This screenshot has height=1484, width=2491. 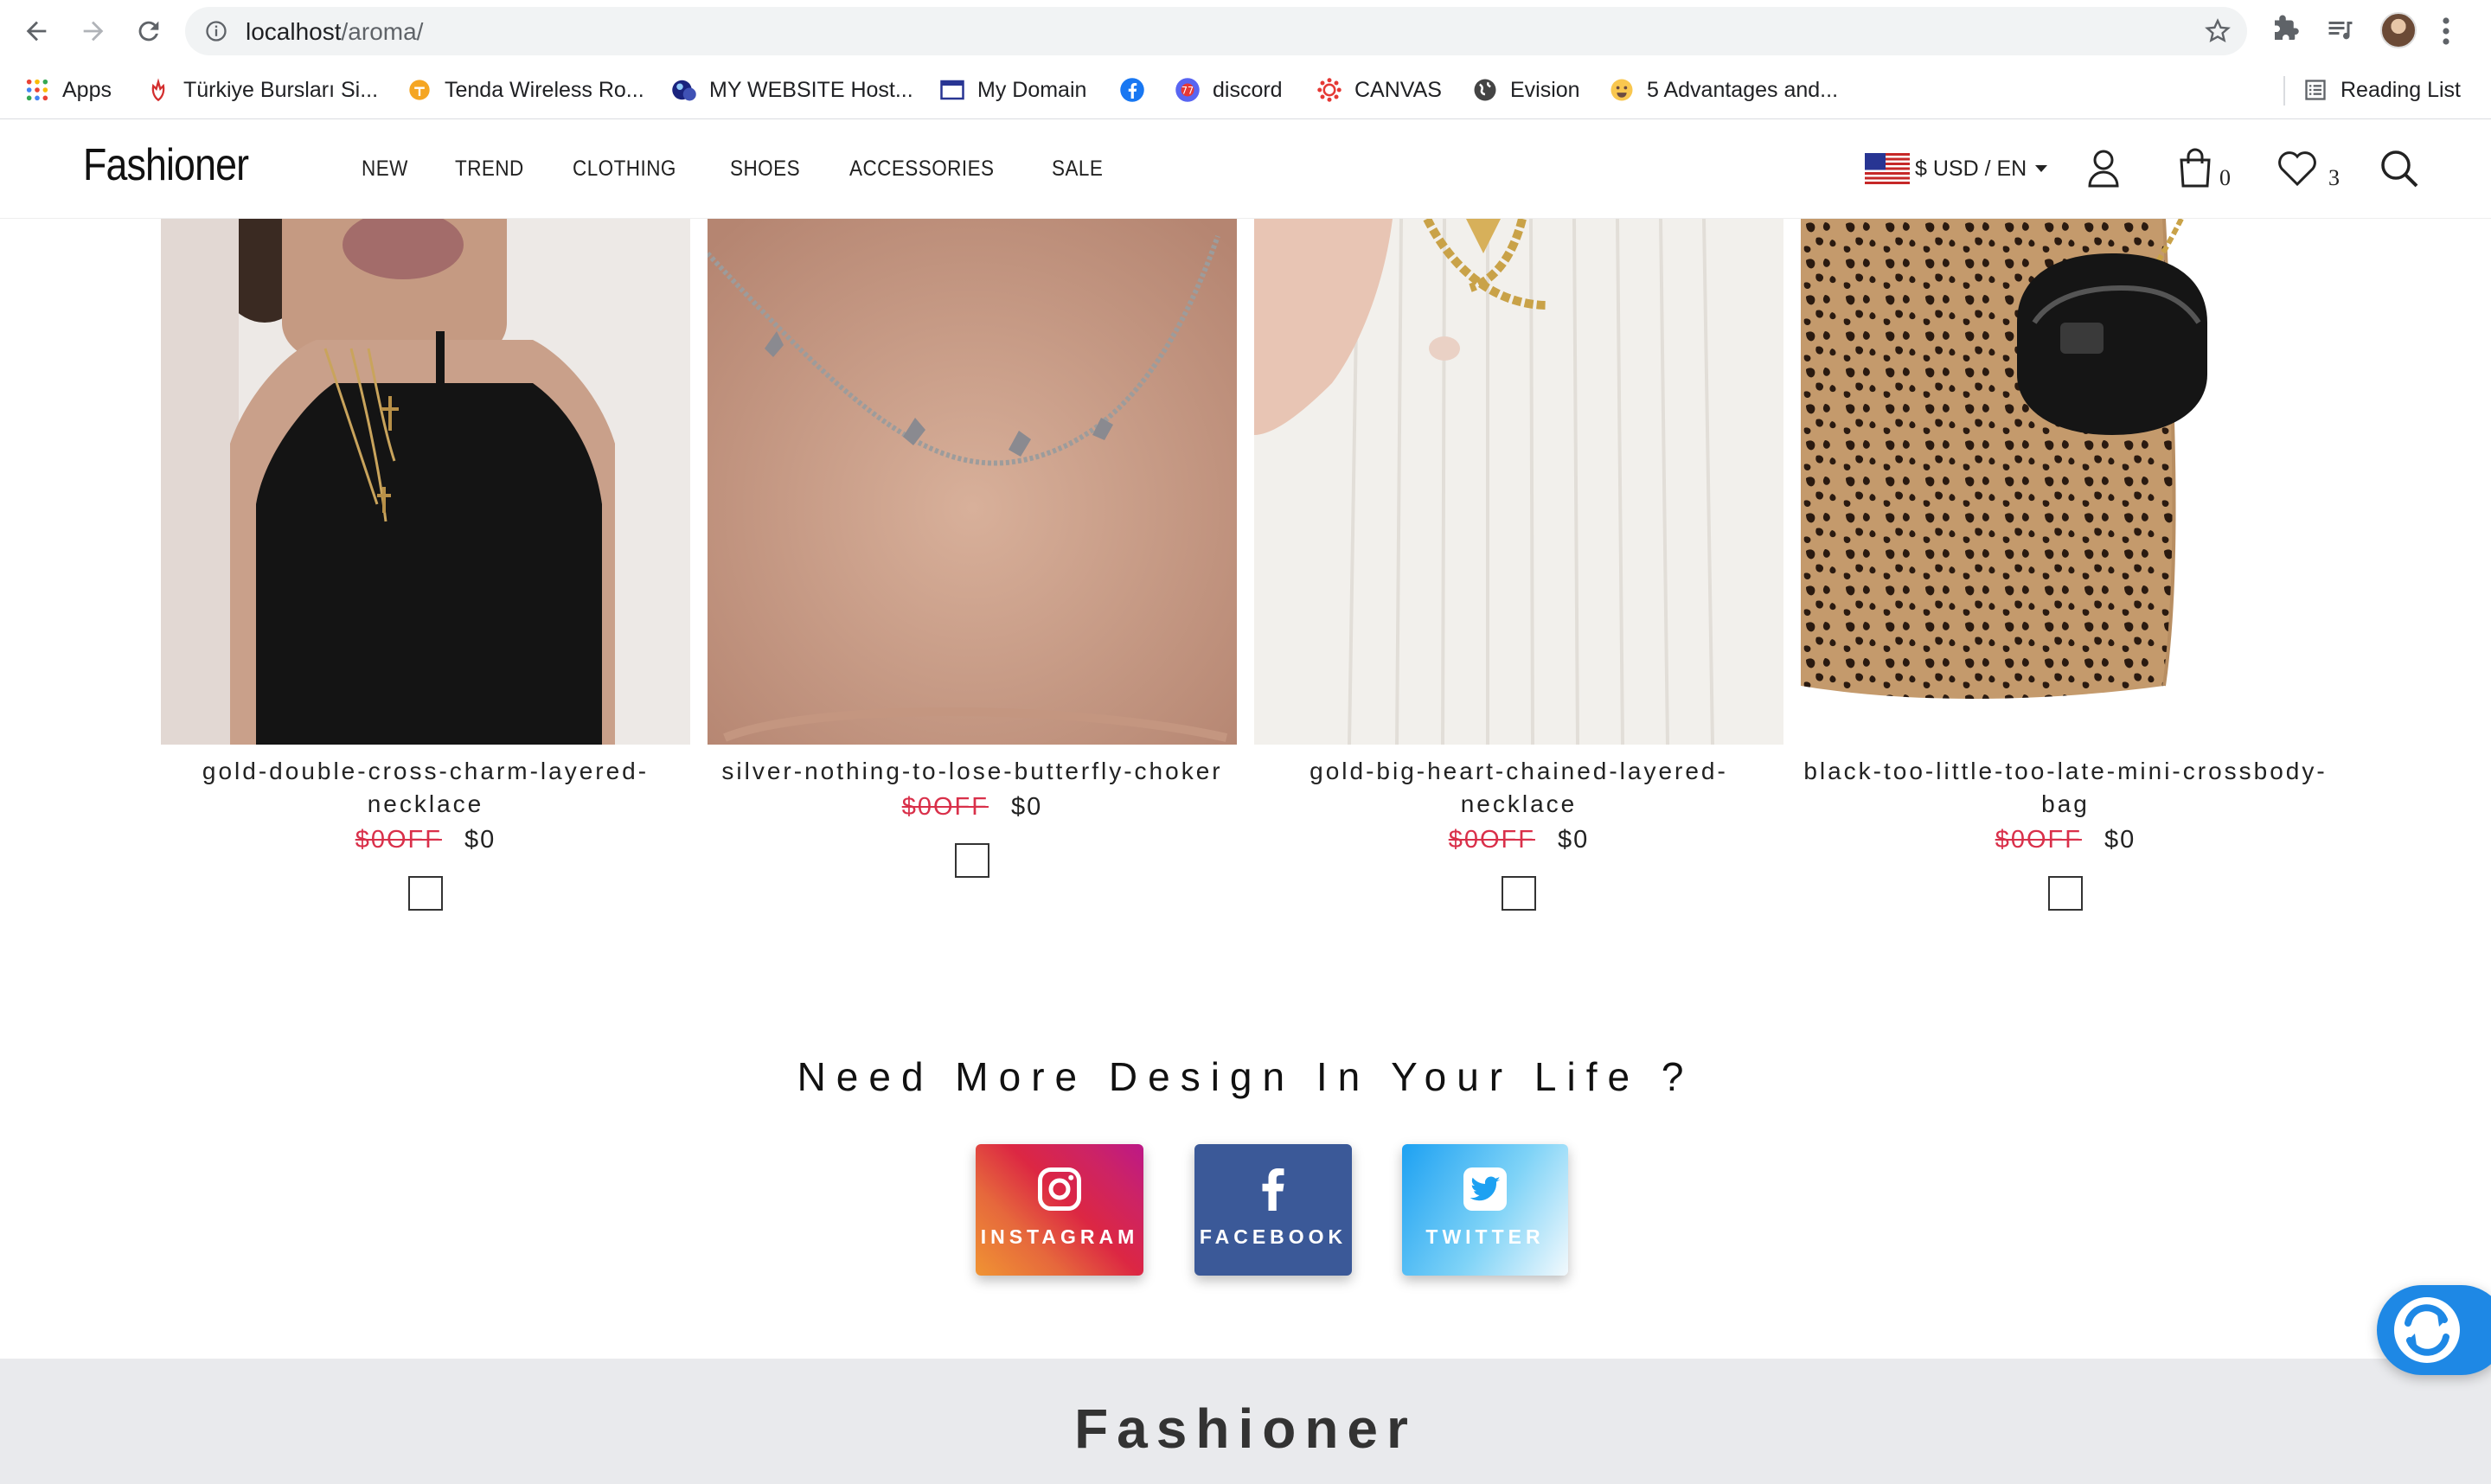 I want to click on url-text: localhost/aroma/, so click(x=334, y=32).